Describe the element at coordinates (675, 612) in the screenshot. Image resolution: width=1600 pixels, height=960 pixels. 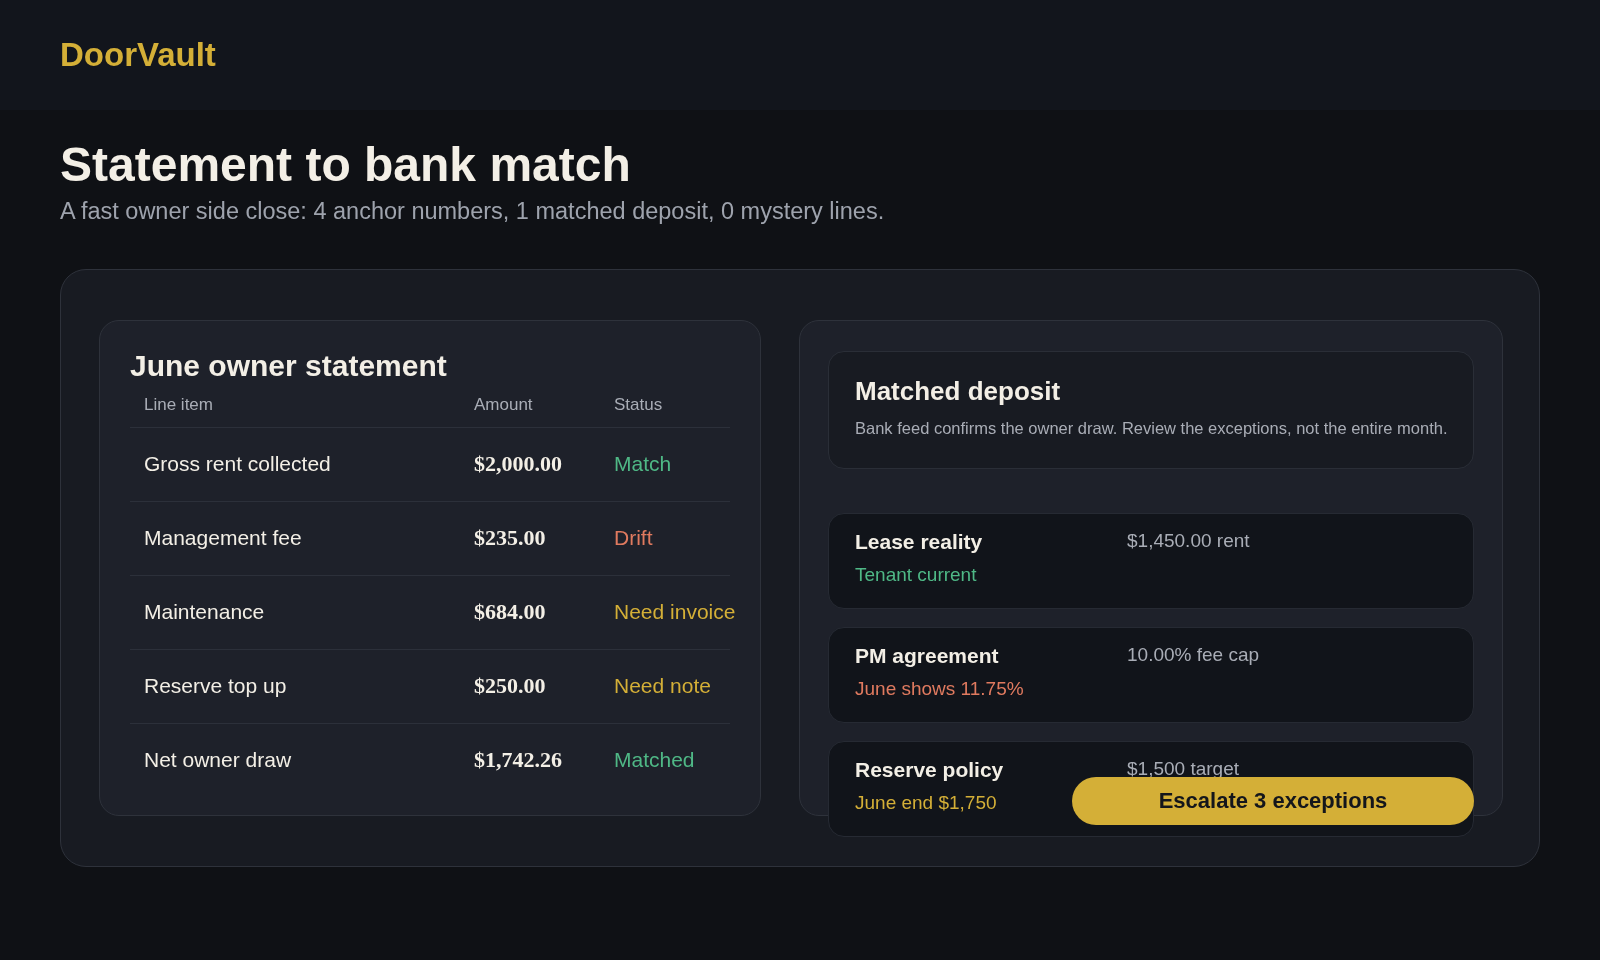
I see `status-label: Need invoice` at that location.